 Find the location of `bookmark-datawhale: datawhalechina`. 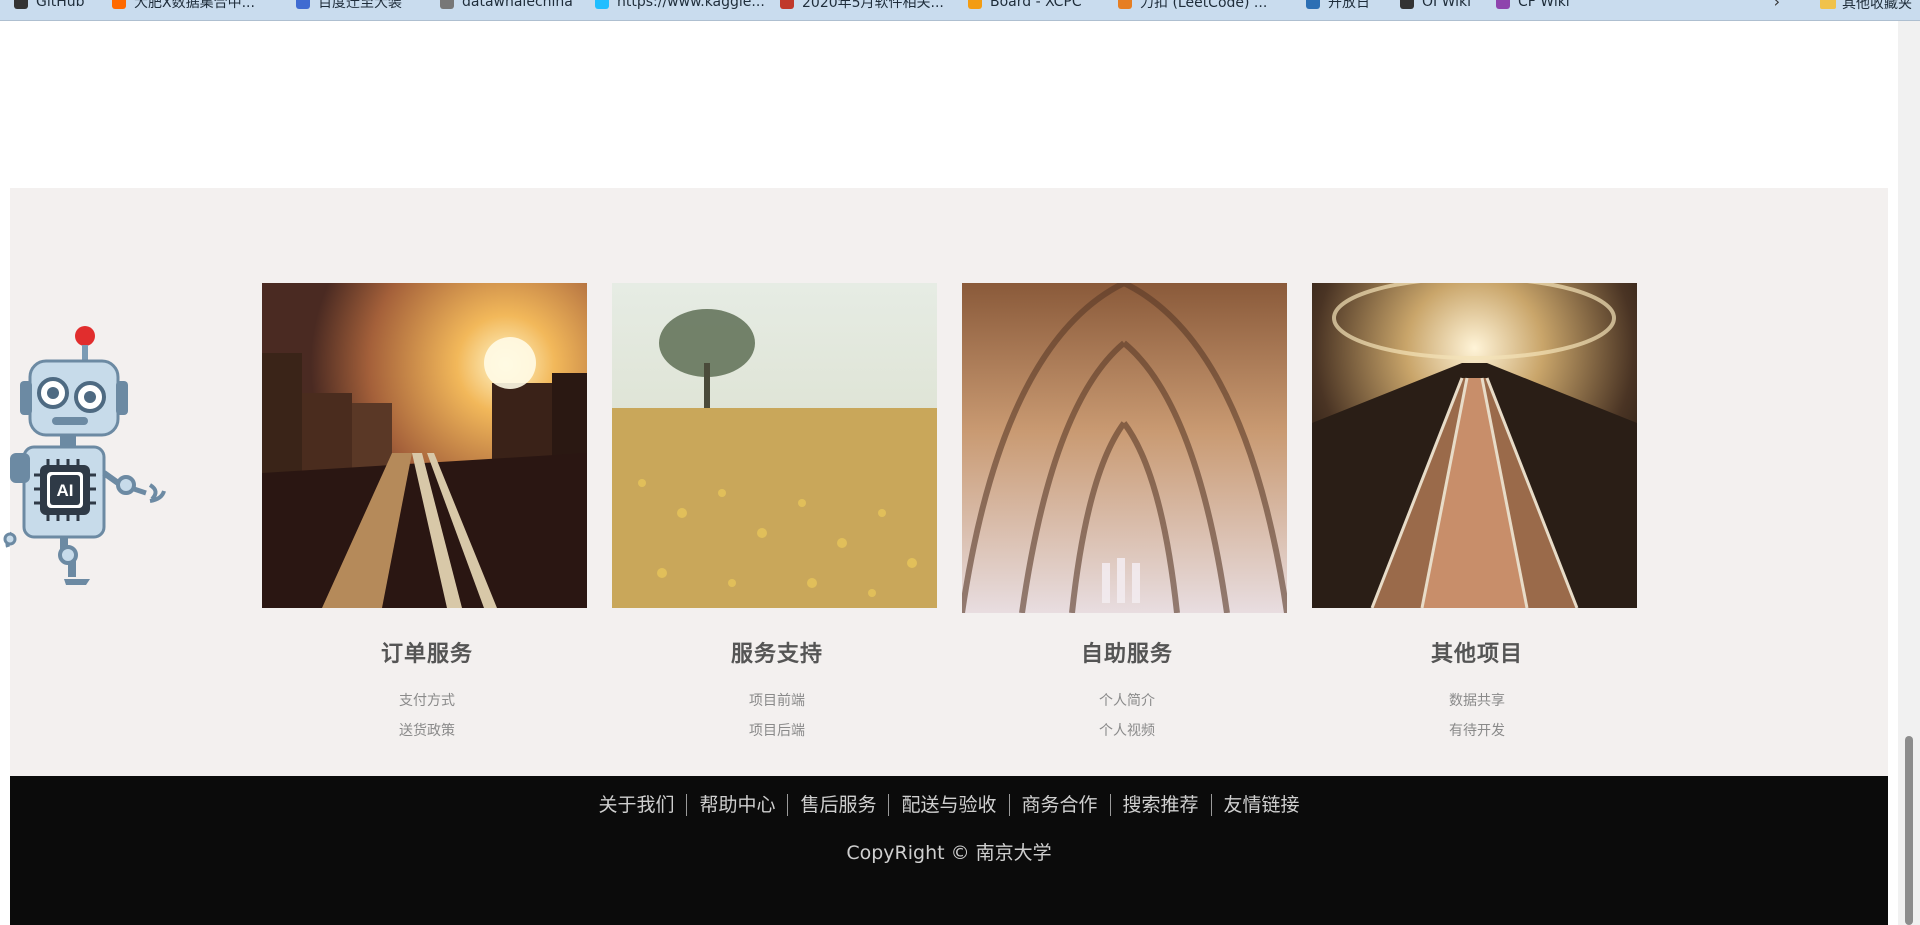

bookmark-datawhale: datawhalechina is located at coordinates (506, 5).